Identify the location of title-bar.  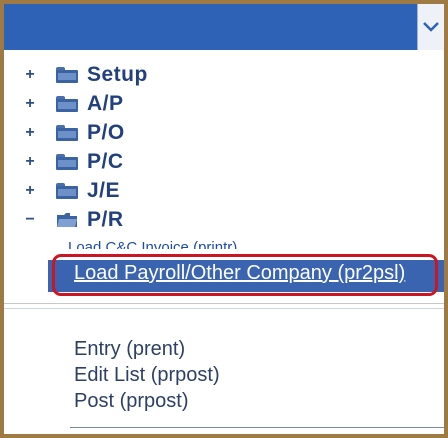
(224, 27).